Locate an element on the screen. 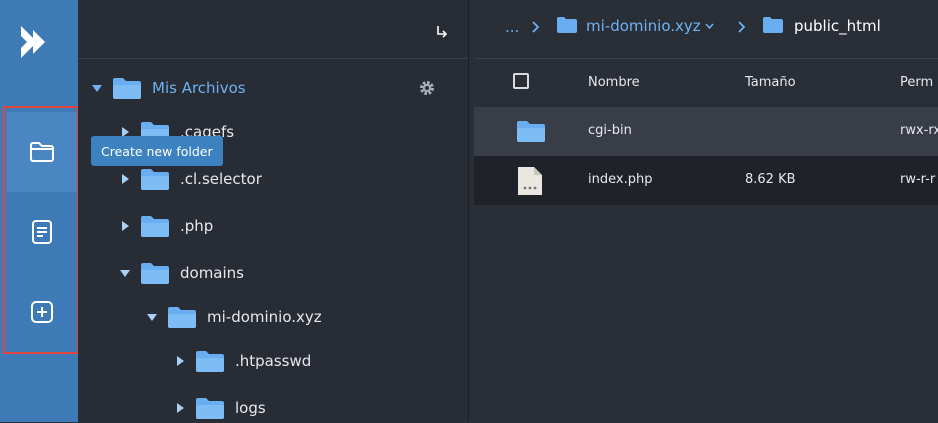  tree-item-htpasswd: .htpasswd is located at coordinates (242, 361).